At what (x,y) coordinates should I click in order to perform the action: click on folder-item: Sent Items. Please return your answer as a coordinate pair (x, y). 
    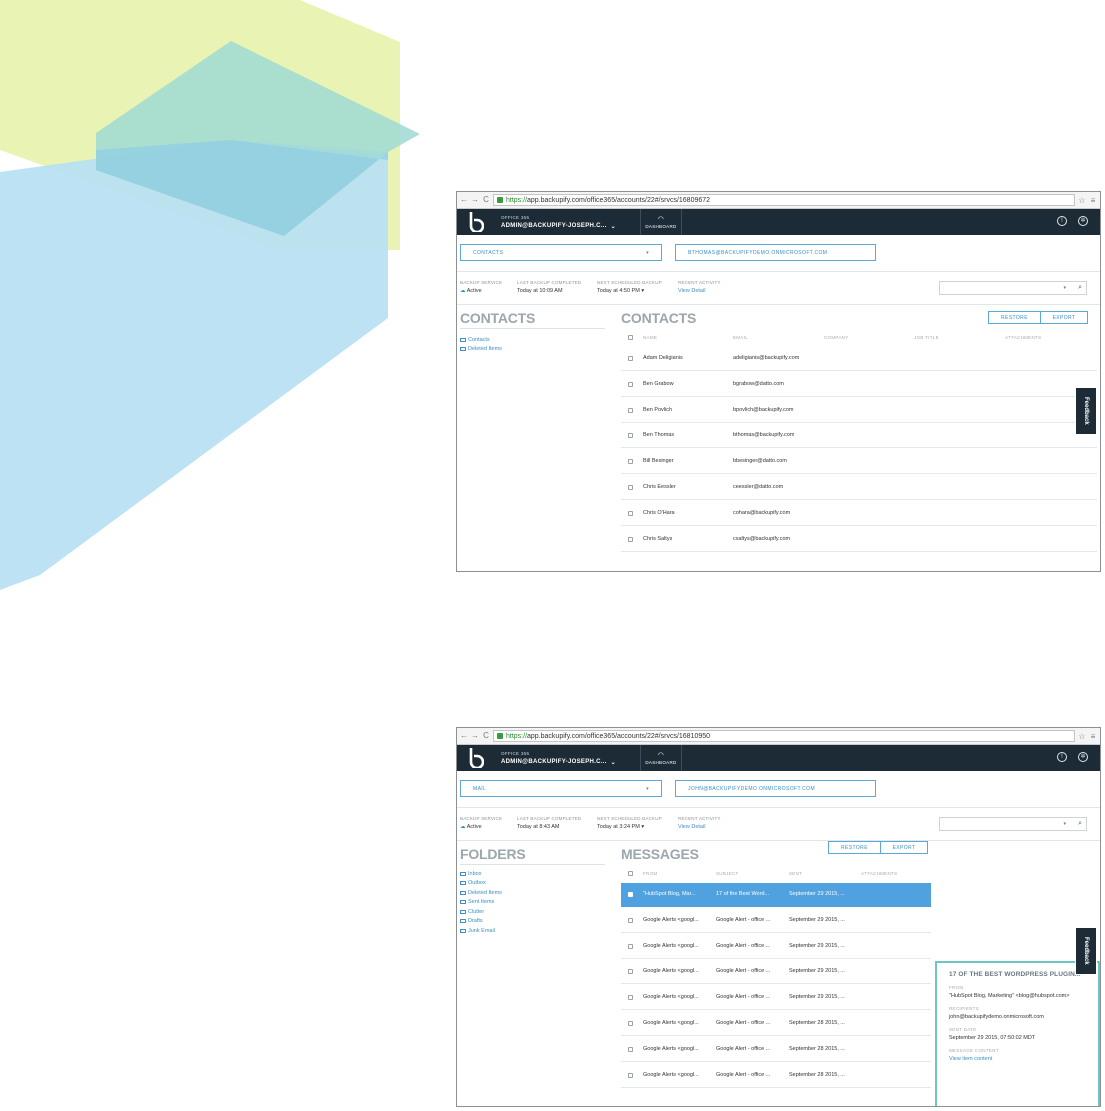
    Looking at the image, I should click on (481, 903).